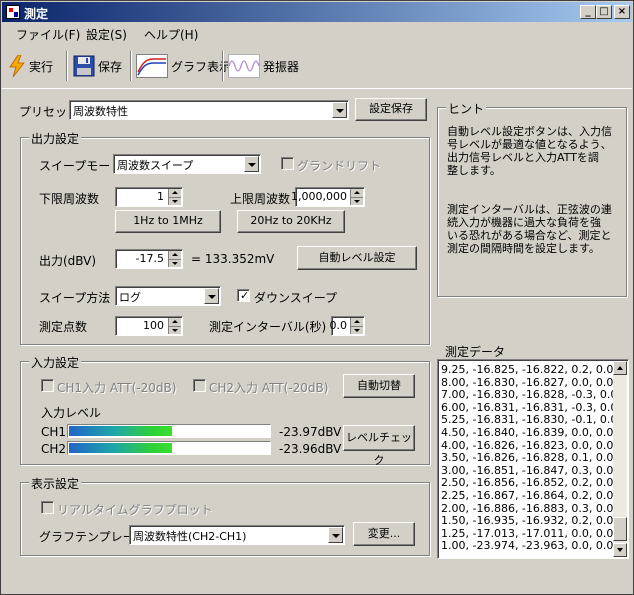 The image size is (634, 595). What do you see at coordinates (532, 407) in the screenshot?
I see `data-row: 6.00, -16.831, -16.831, -0.3, 0.03` at bounding box center [532, 407].